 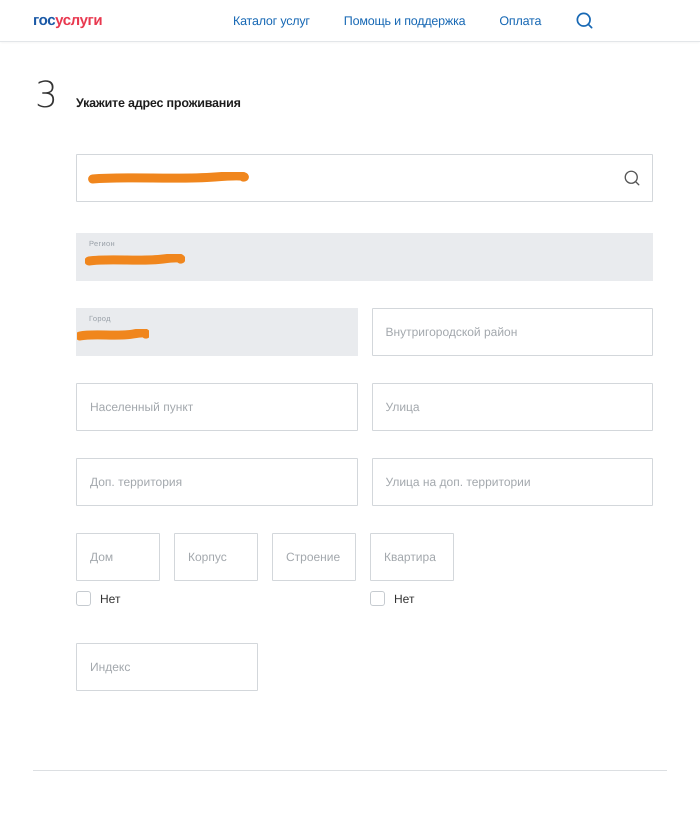 What do you see at coordinates (217, 482) in the screenshot?
I see `text-field: Доп. территория` at bounding box center [217, 482].